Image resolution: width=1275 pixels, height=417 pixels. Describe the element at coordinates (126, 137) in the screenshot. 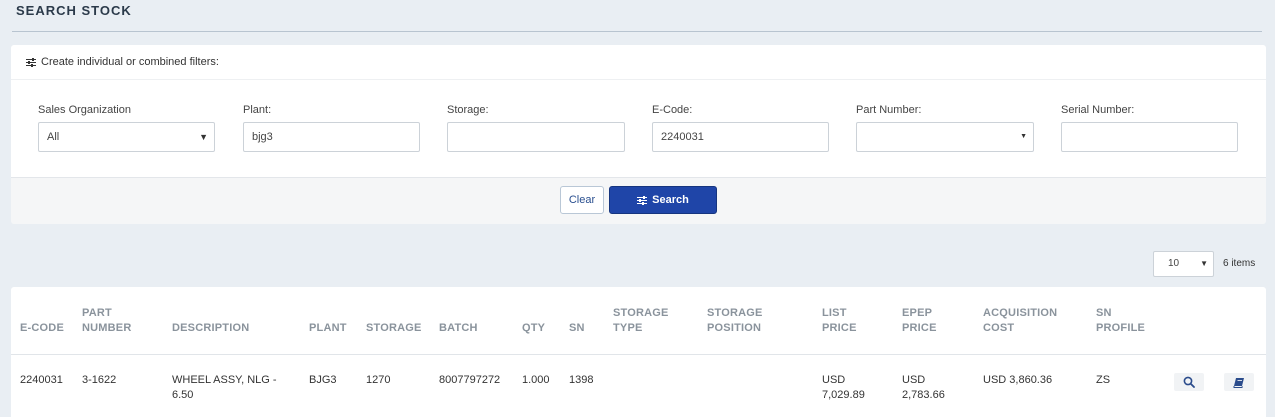

I see `sales-organization-select: All ▼` at that location.